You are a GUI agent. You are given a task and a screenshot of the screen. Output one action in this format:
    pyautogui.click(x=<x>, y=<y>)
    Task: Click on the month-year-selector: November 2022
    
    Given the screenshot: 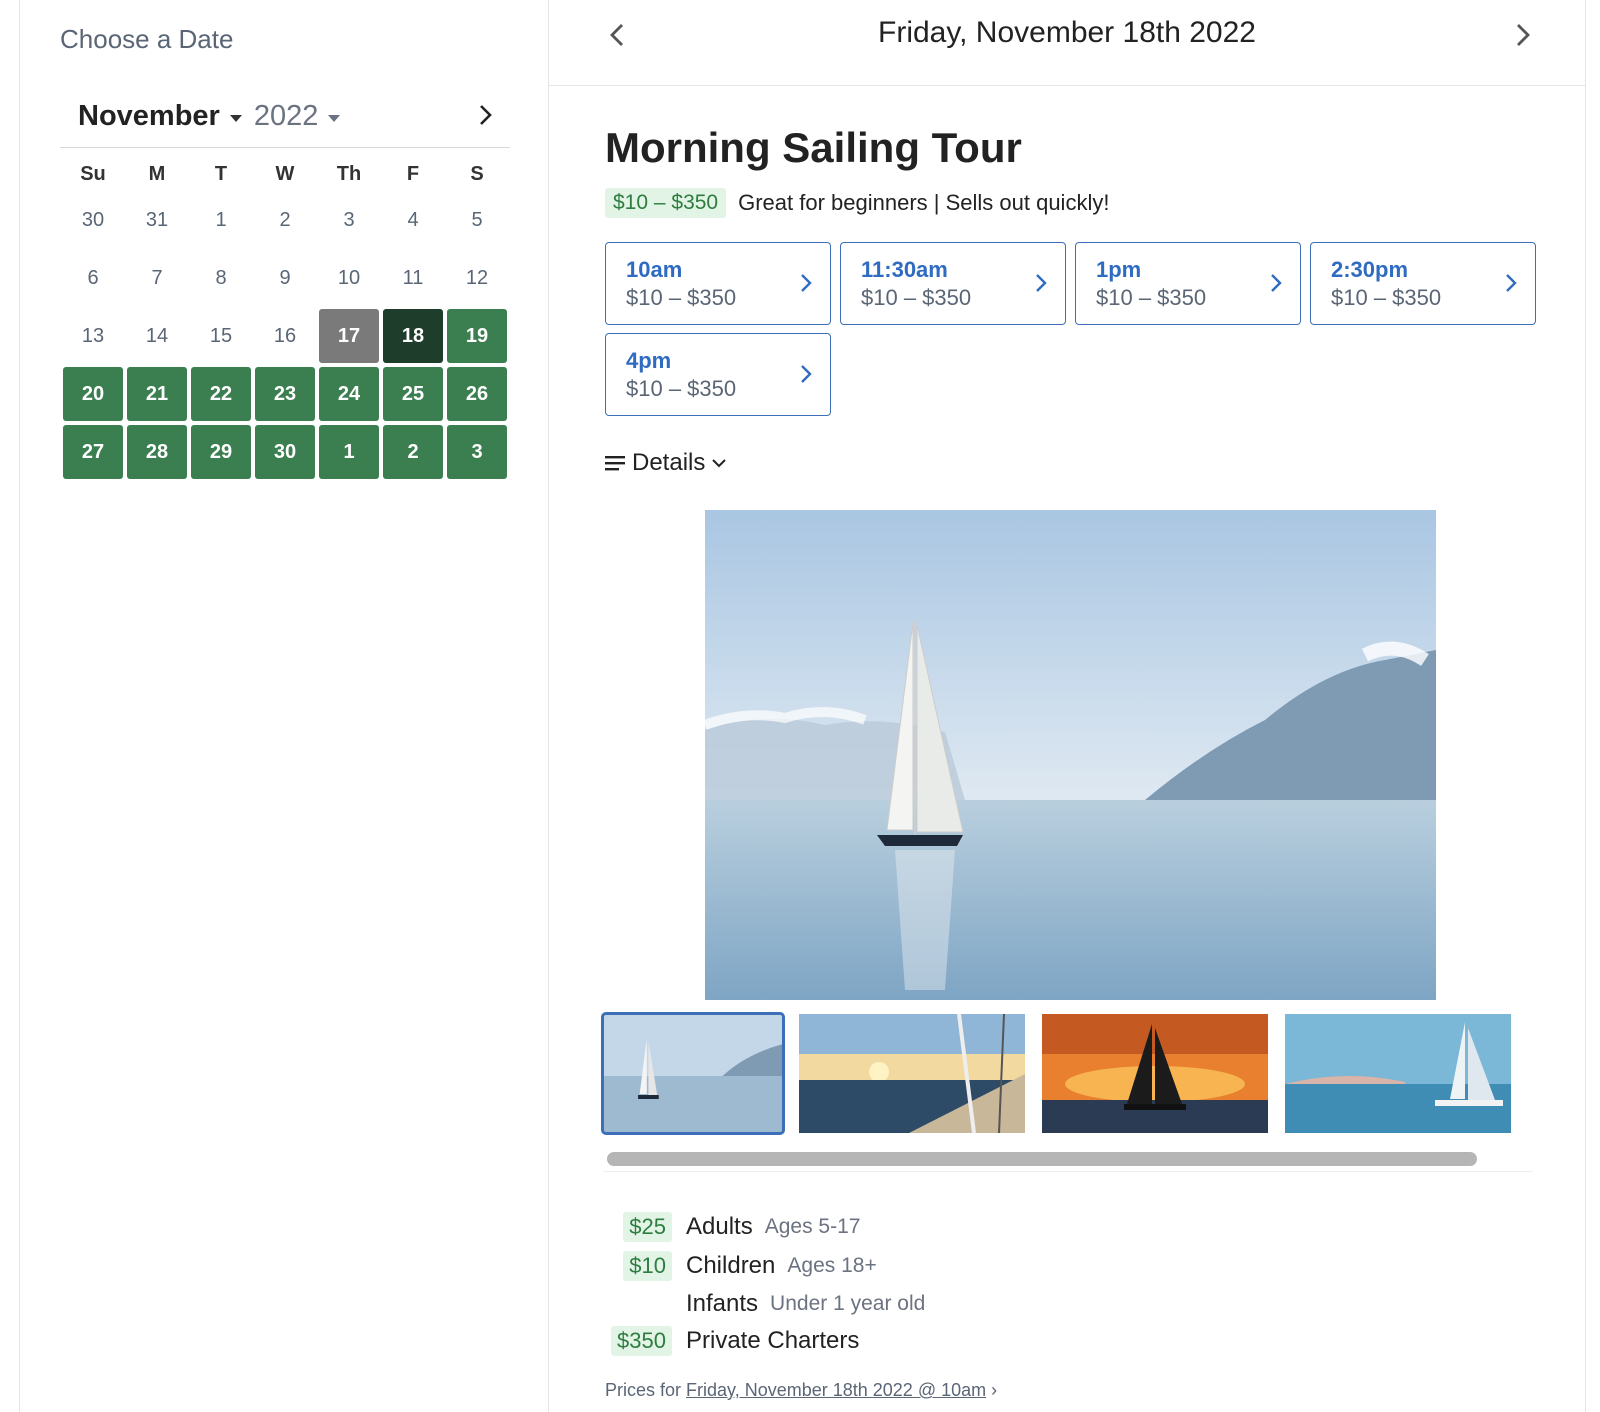 What is the action you would take?
    pyautogui.click(x=294, y=116)
    